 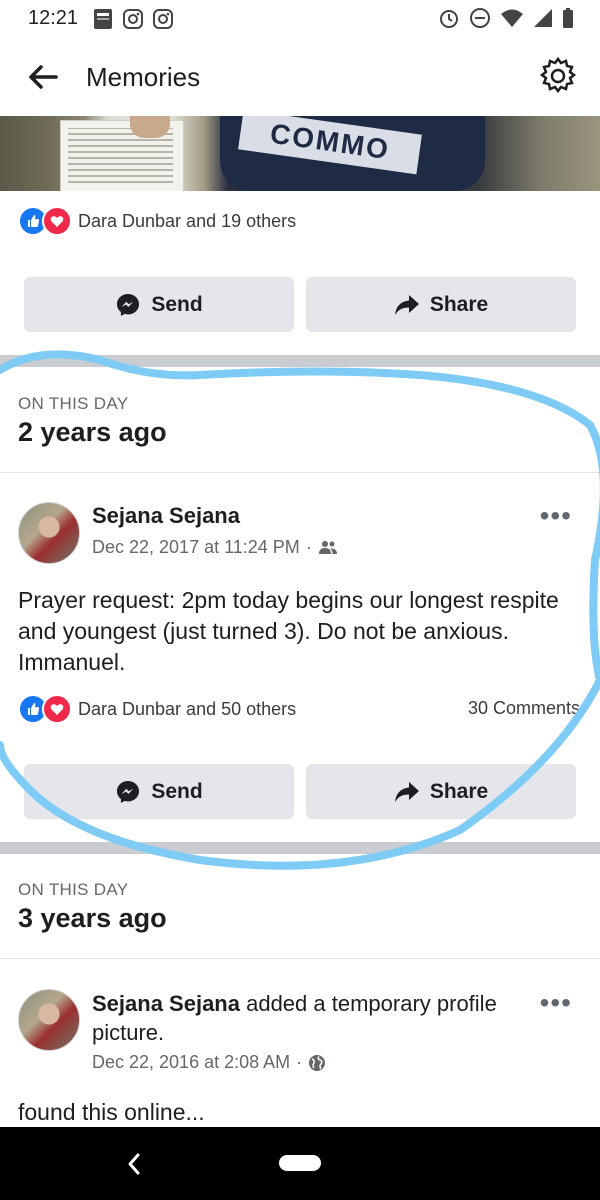 I want to click on years-ago-title: 3 years ago, so click(x=92, y=918).